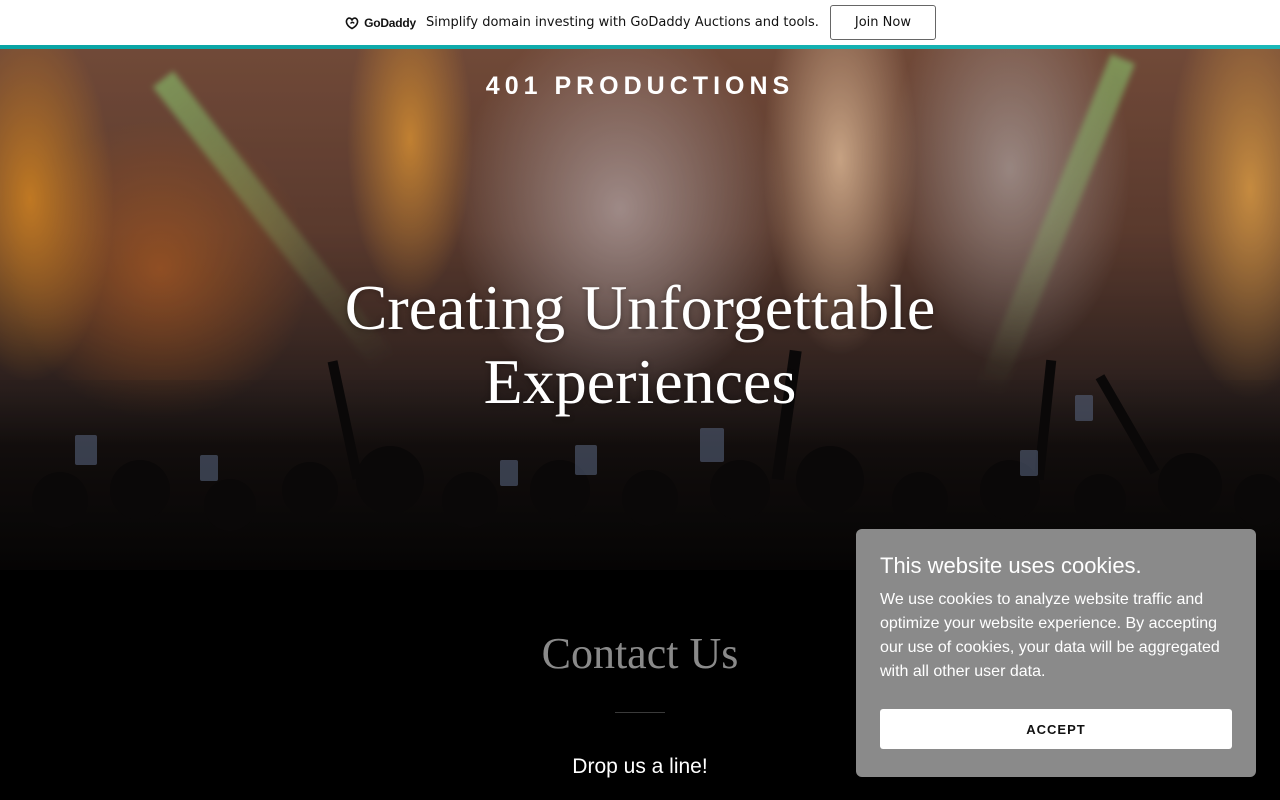  What do you see at coordinates (640, 381) in the screenshot?
I see `hero-headline-line: Experiences` at bounding box center [640, 381].